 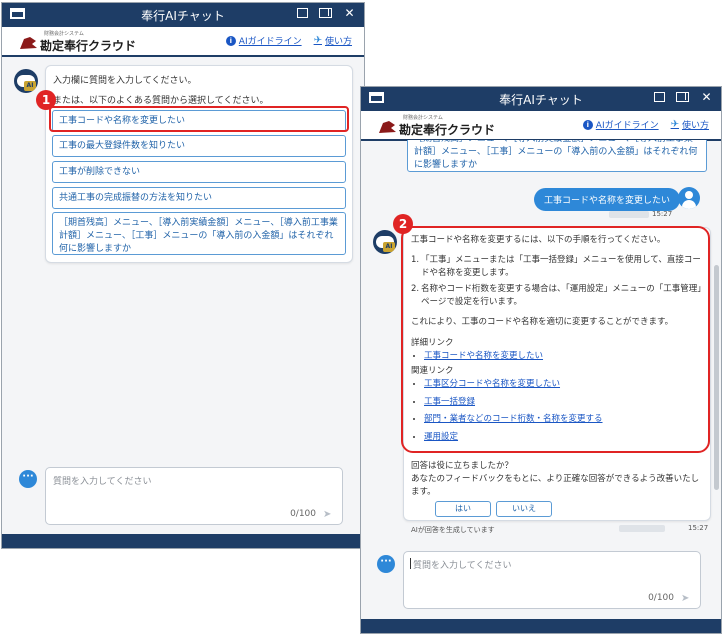 What do you see at coordinates (403, 224) in the screenshot?
I see `callout-badge: 2` at bounding box center [403, 224].